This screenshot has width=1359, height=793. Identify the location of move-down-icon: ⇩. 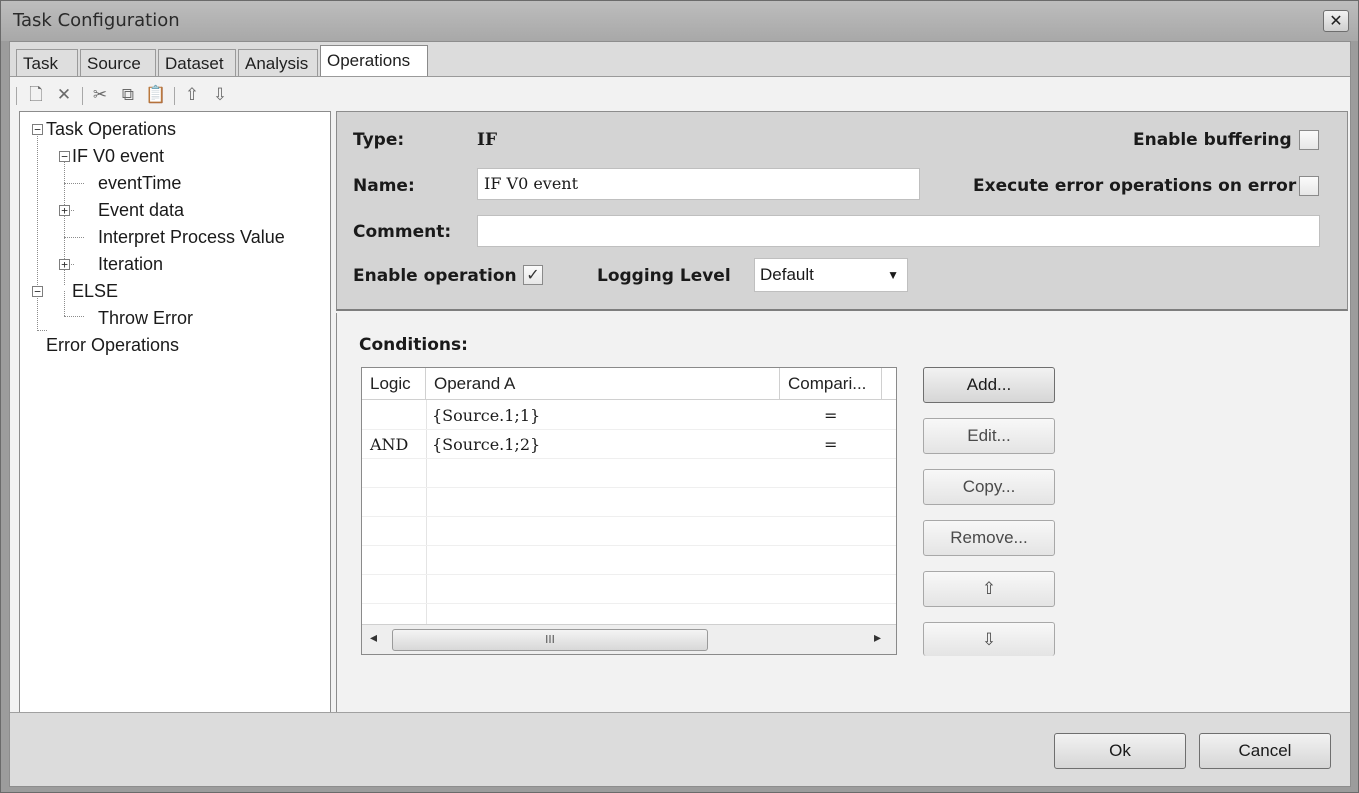
(220, 95).